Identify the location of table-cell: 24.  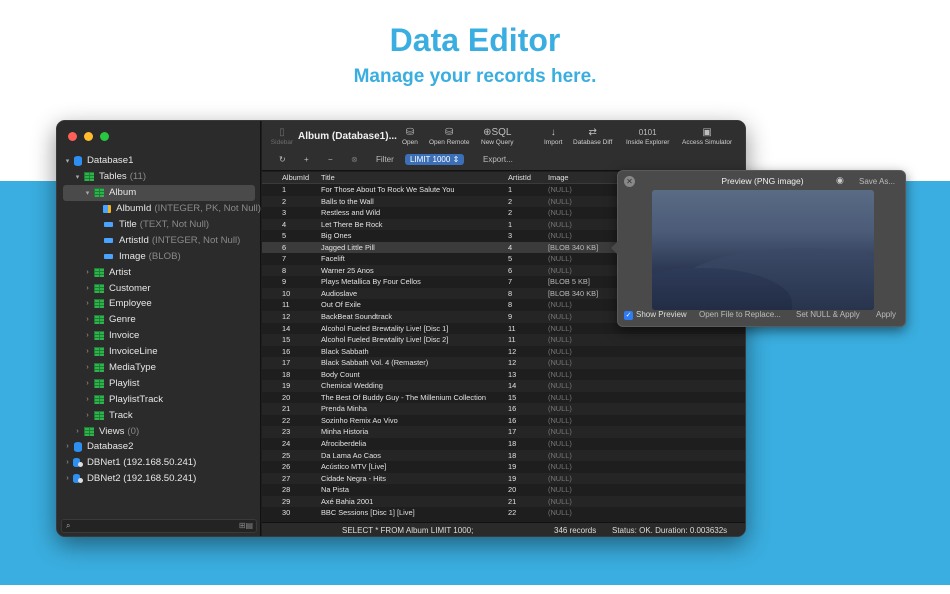
(286, 443).